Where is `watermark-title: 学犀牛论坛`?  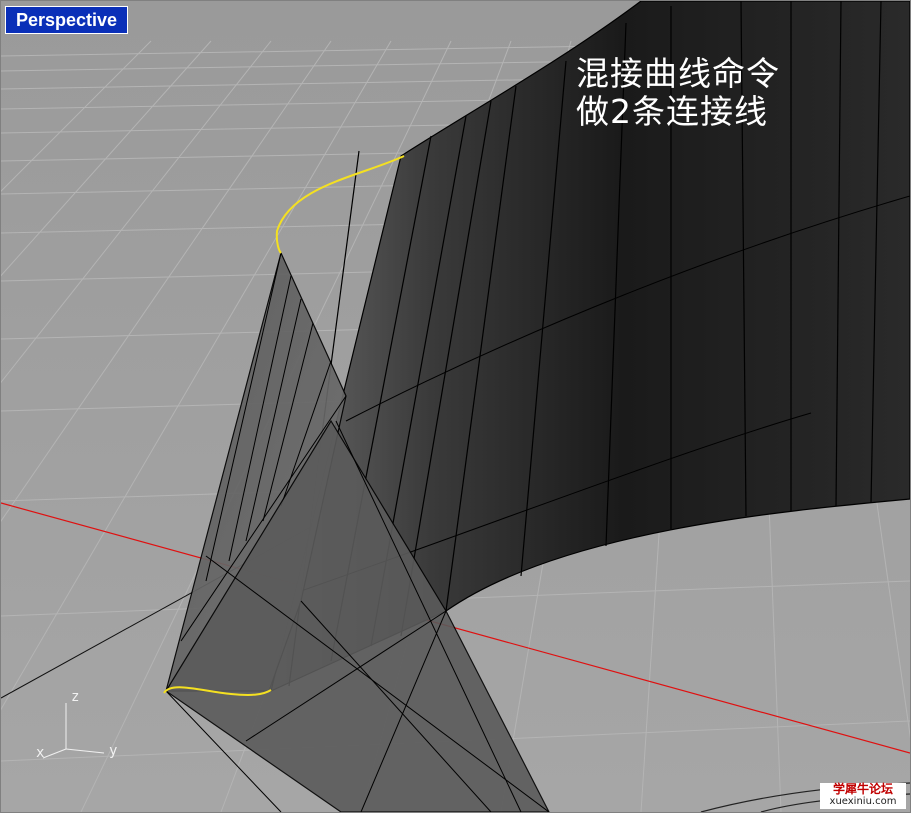 watermark-title: 学犀牛论坛 is located at coordinates (862, 789).